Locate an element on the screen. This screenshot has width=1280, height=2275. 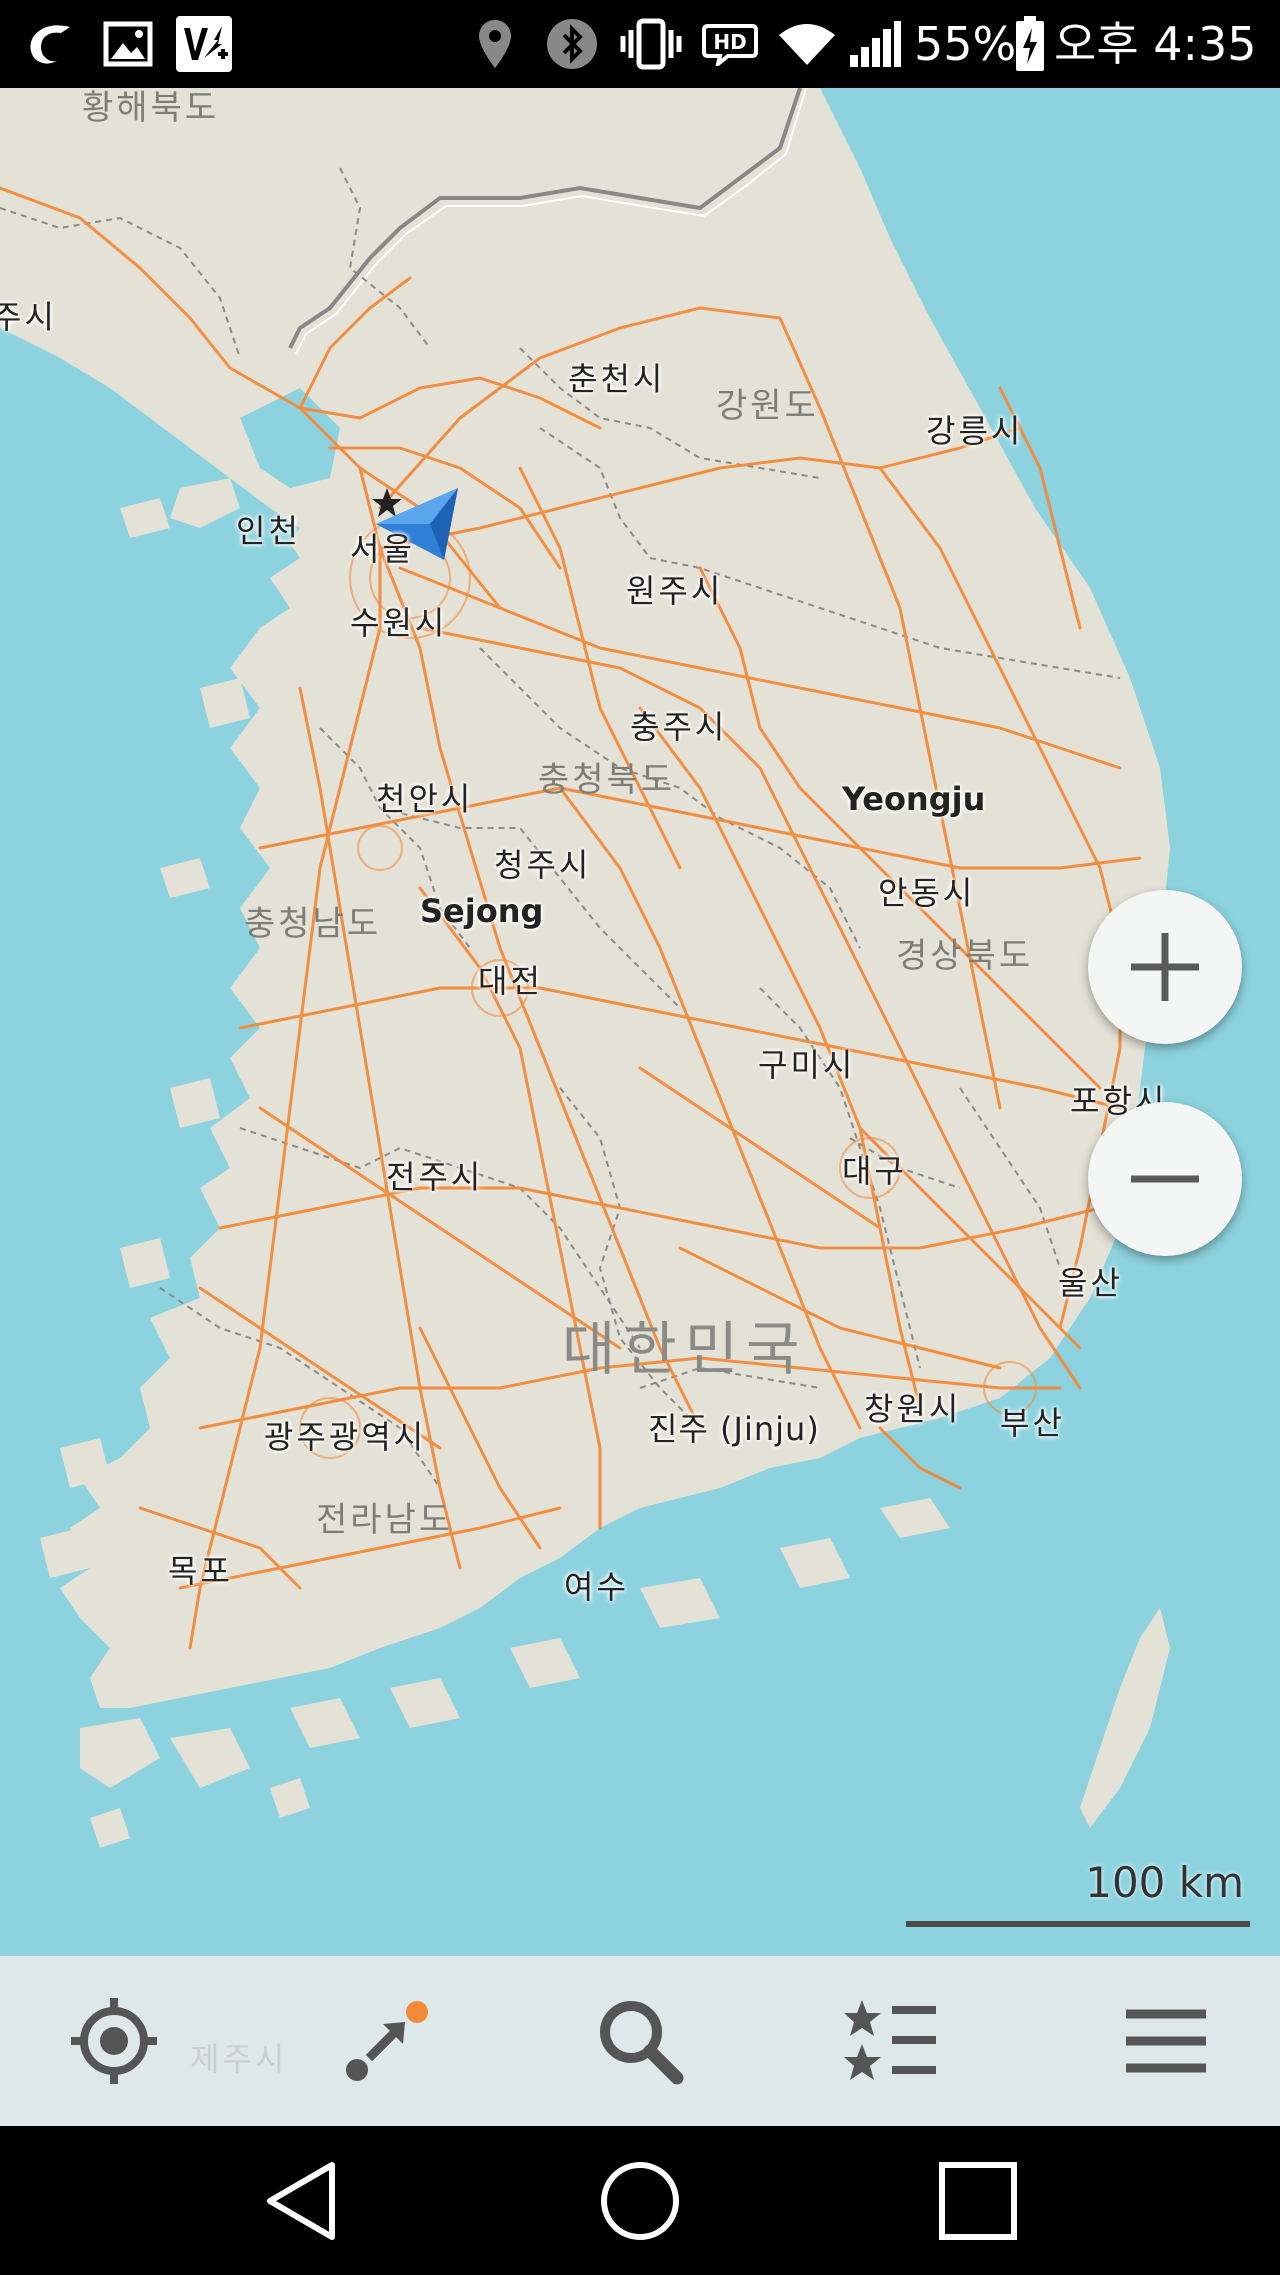
route-icon is located at coordinates (388, 2041).